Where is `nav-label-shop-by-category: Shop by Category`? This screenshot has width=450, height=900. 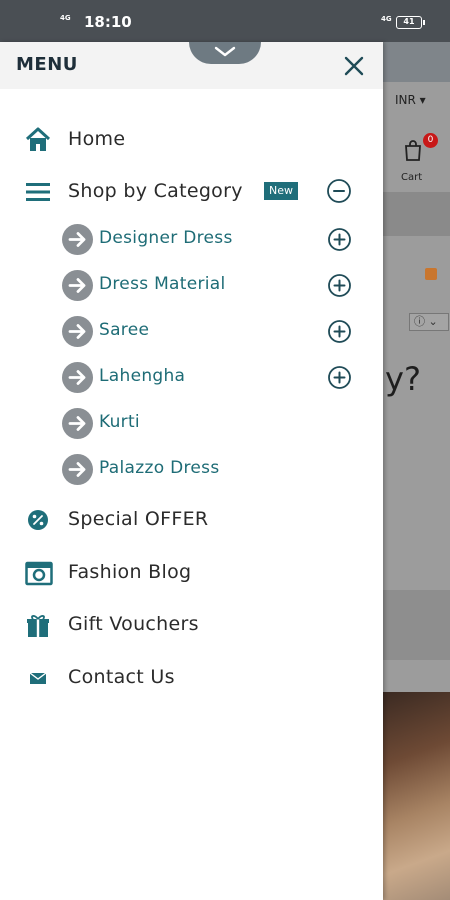
nav-label-shop-by-category: Shop by Category is located at coordinates (155, 191).